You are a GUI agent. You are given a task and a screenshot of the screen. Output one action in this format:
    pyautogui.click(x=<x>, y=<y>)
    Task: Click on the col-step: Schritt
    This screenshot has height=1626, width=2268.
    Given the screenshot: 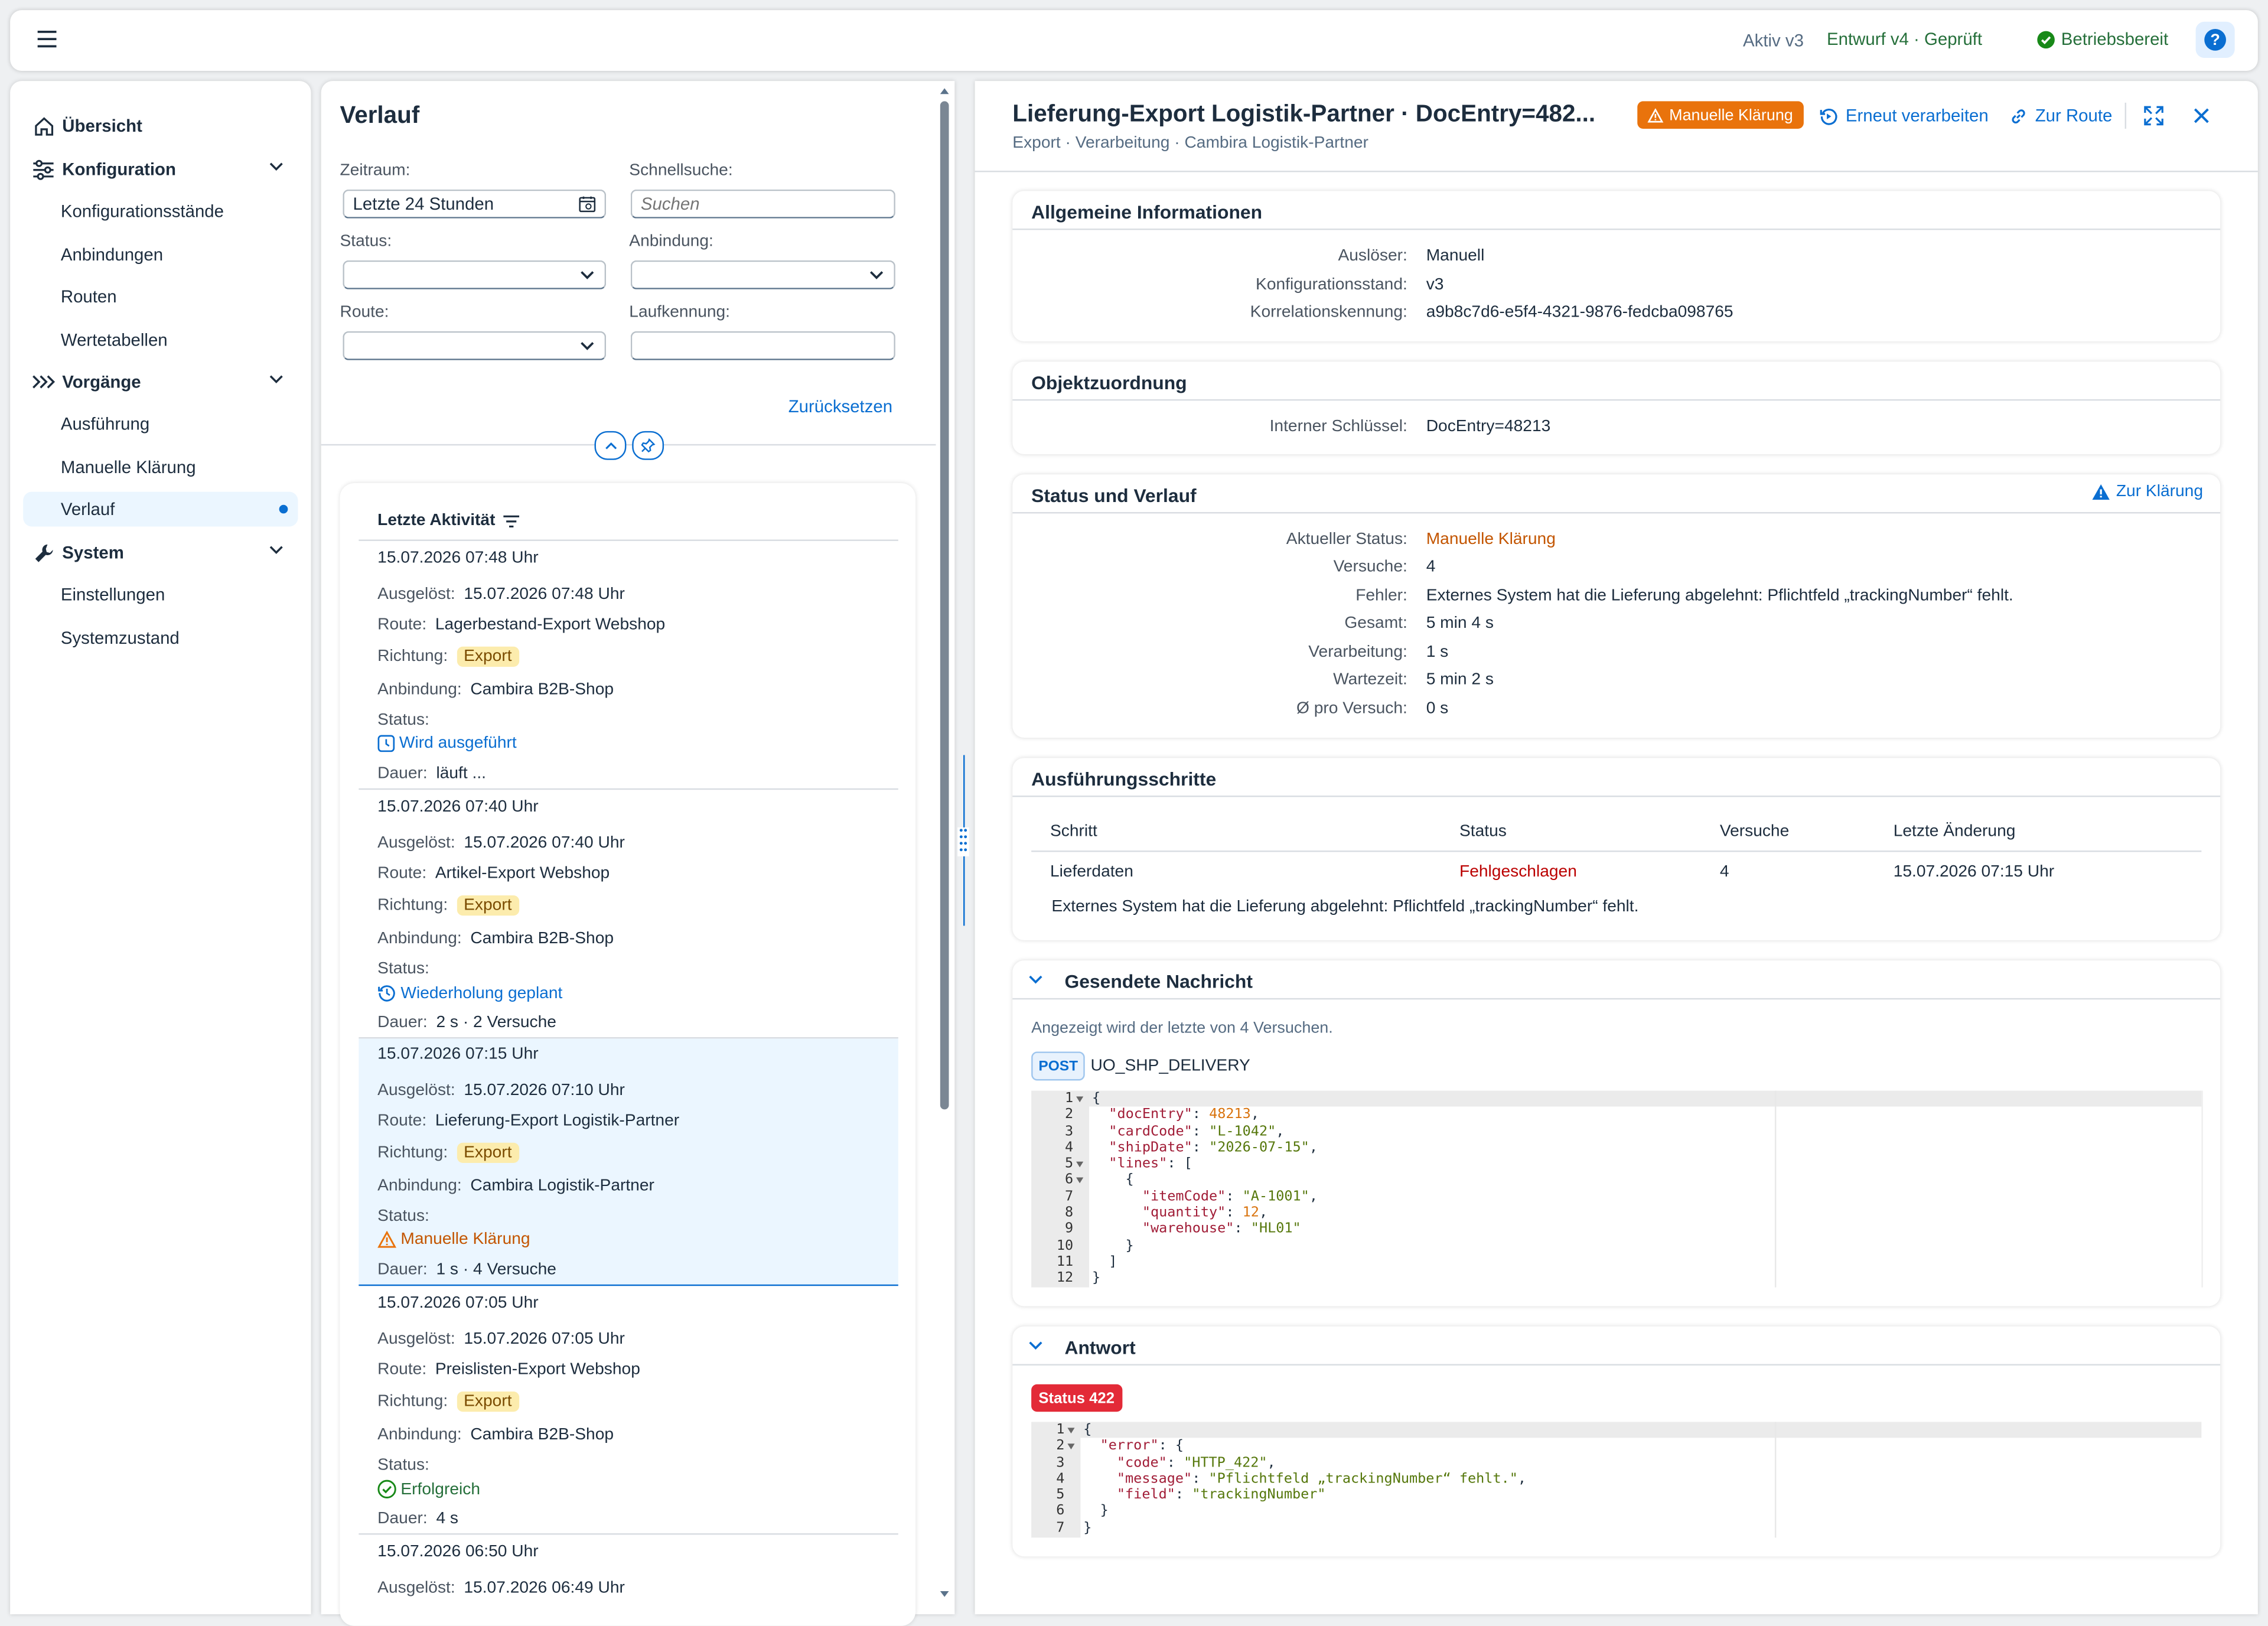 What is the action you would take?
    pyautogui.click(x=1073, y=831)
    